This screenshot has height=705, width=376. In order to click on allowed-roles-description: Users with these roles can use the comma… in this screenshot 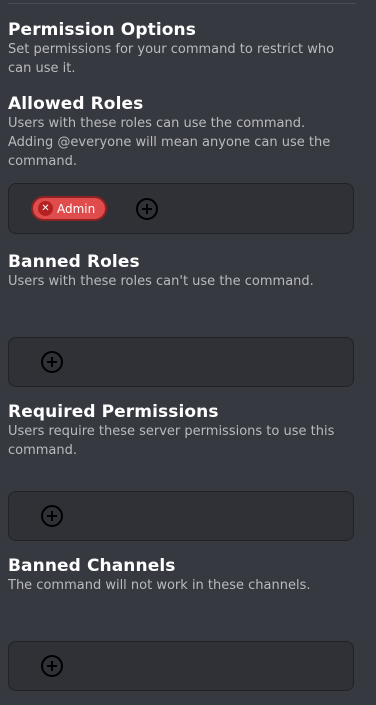, I will do `click(169, 142)`.